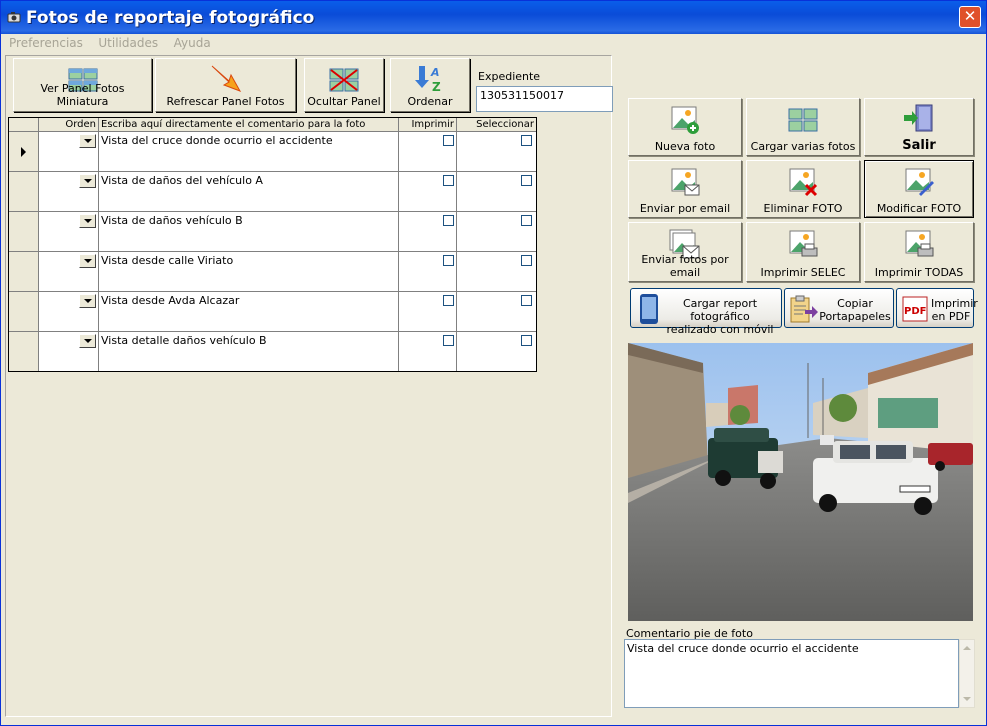 Image resolution: width=987 pixels, height=726 pixels. What do you see at coordinates (970, 17) in the screenshot?
I see `close-button: ✕` at bounding box center [970, 17].